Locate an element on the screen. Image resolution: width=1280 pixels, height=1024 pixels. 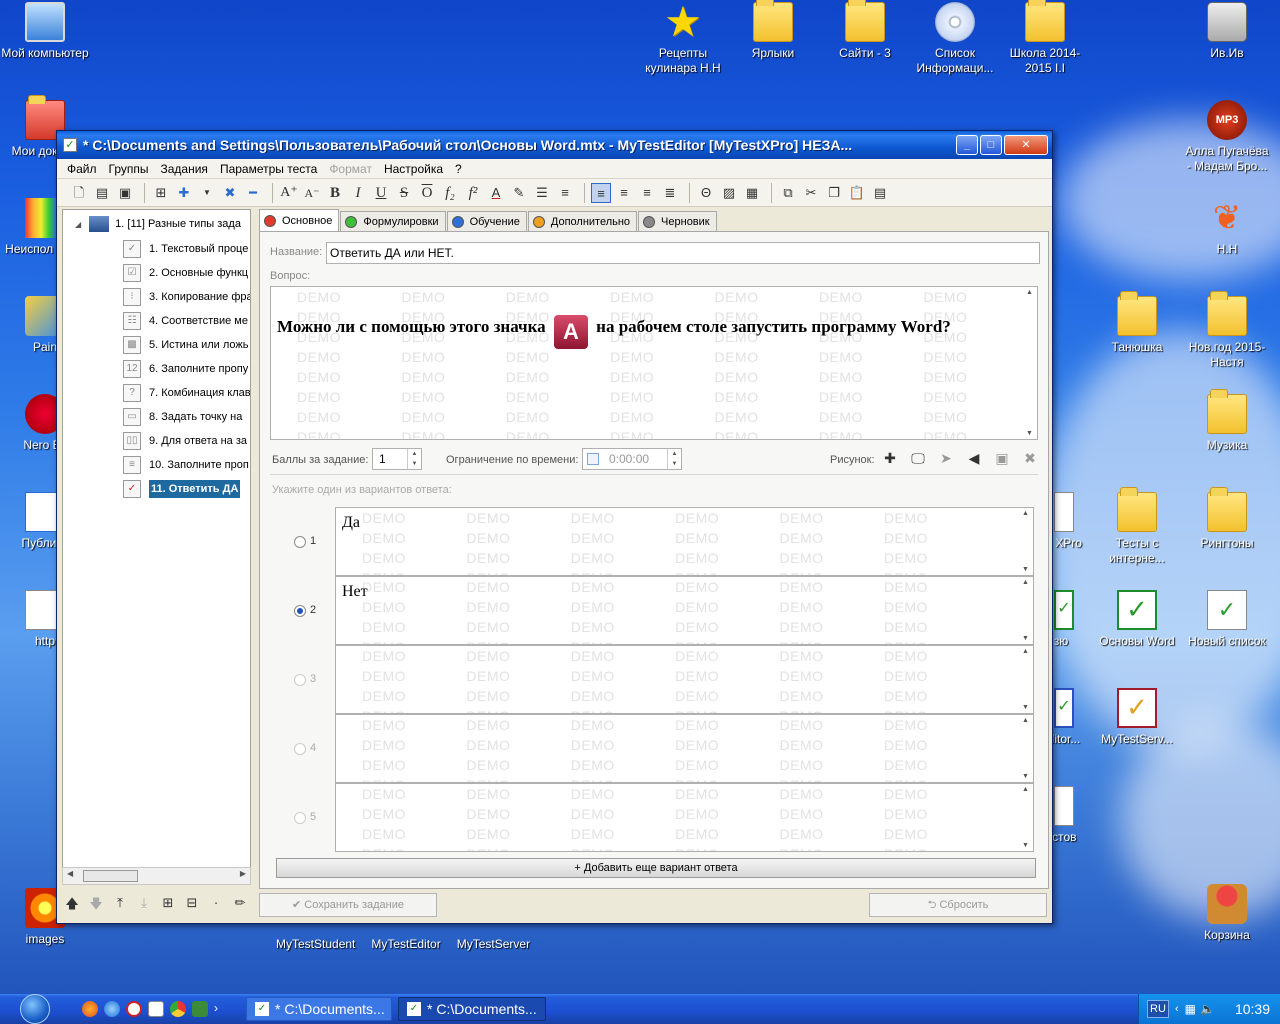
desktop-icon-iv: Ив.Ив is located at coordinates (1227, 31).